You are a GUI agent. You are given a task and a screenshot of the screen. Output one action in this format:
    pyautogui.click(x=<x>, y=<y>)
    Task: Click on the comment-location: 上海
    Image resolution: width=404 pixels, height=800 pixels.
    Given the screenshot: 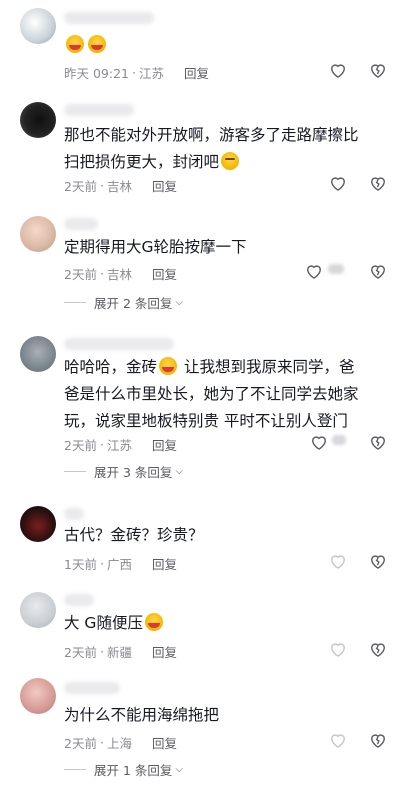 What is the action you would take?
    pyautogui.click(x=119, y=743)
    